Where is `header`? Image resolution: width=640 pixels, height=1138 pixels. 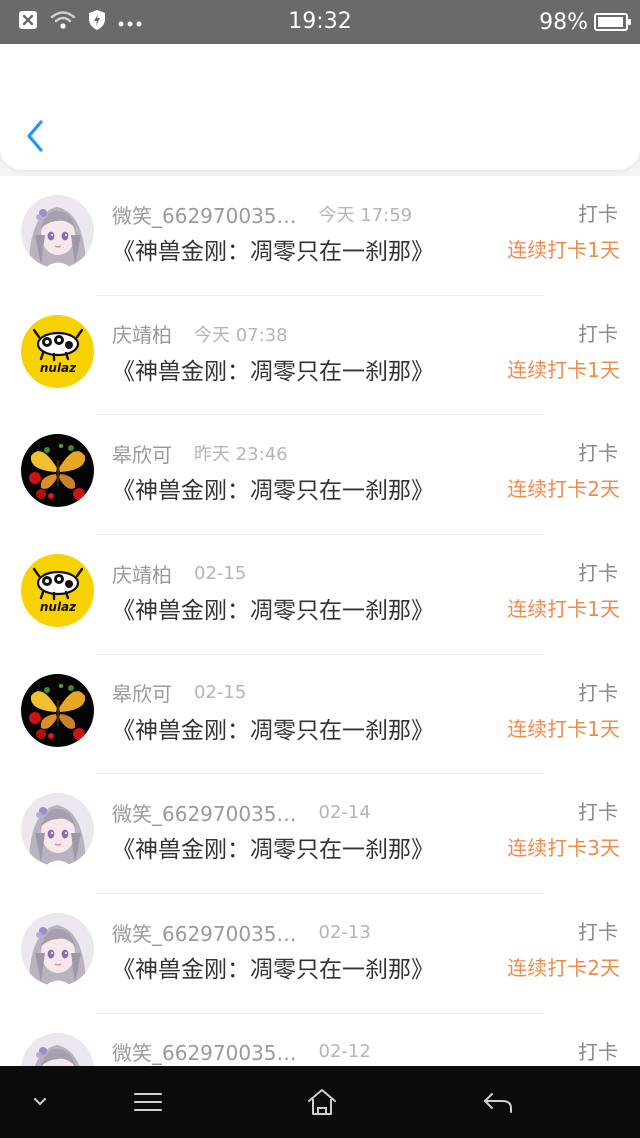
header is located at coordinates (320, 107).